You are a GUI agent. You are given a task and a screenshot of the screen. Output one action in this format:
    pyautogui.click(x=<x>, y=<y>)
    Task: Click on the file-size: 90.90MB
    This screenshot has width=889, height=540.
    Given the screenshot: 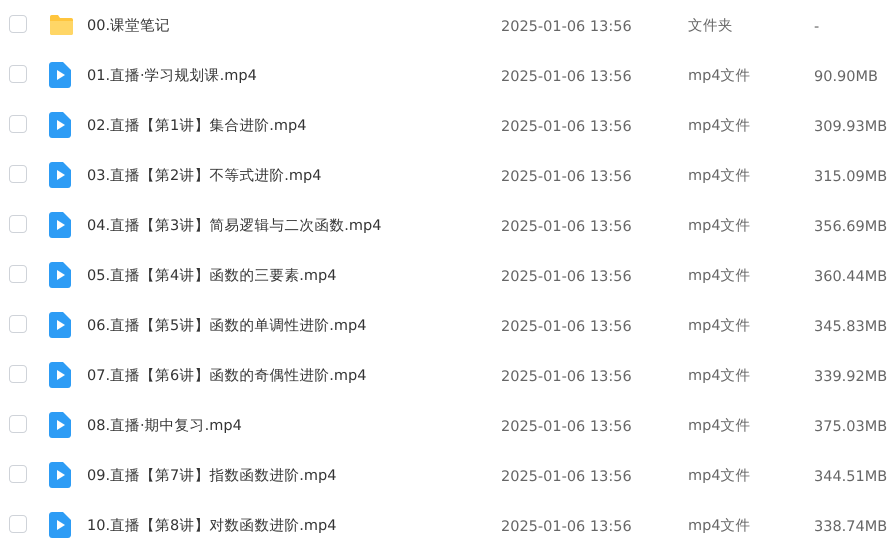 What is the action you would take?
    pyautogui.click(x=846, y=76)
    